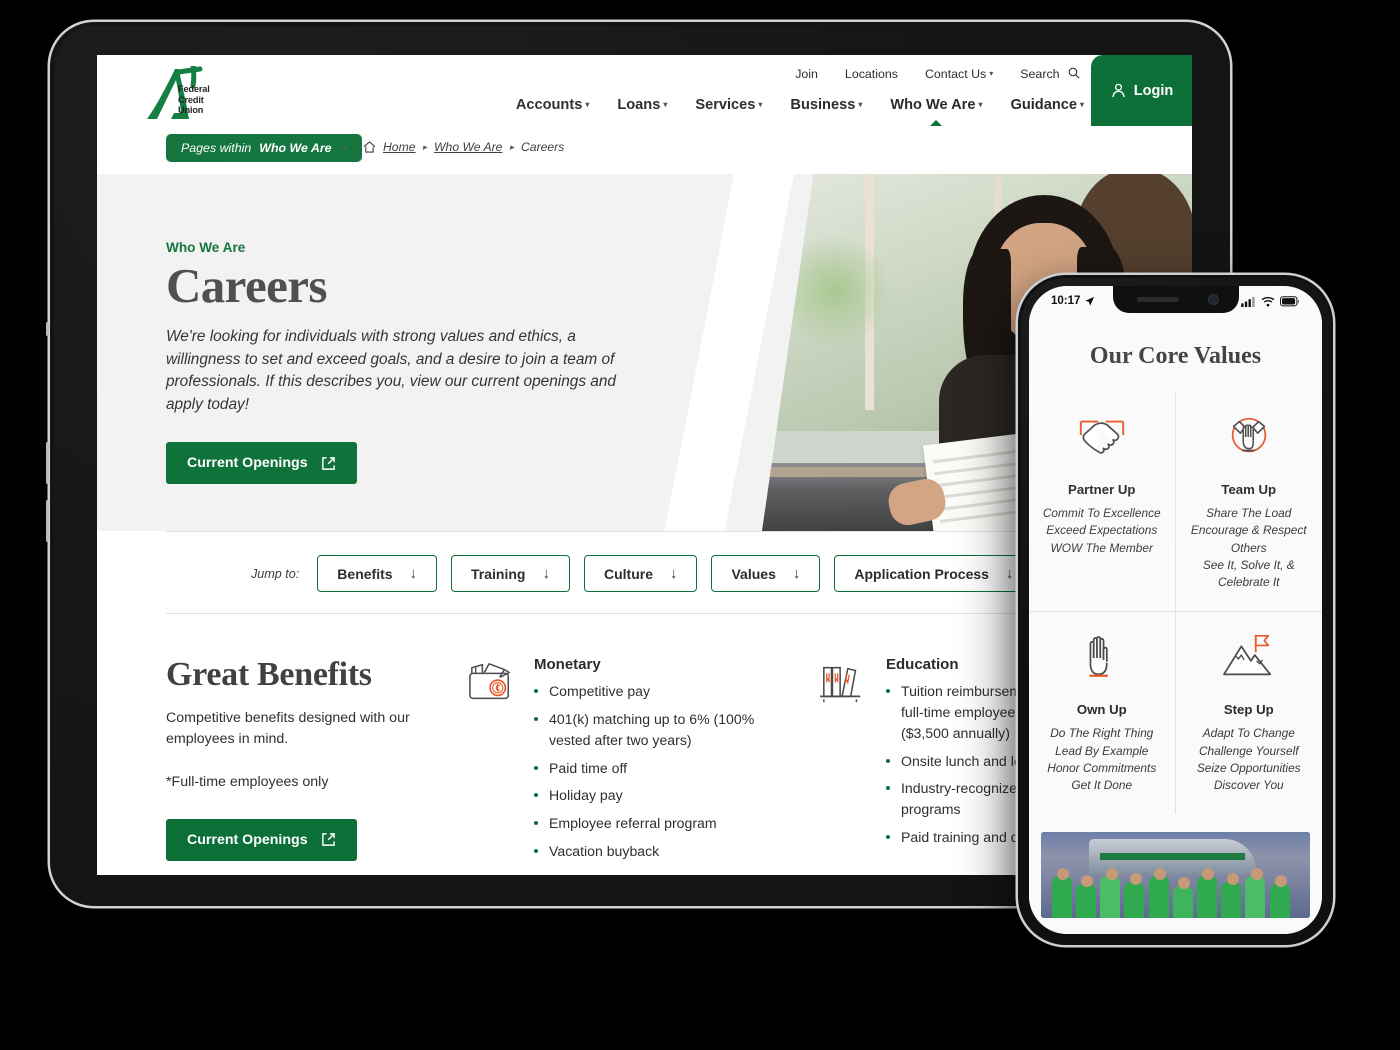 The width and height of the screenshot is (1400, 1050). What do you see at coordinates (1101, 547) in the screenshot?
I see `core-value-line: WOW The Member` at bounding box center [1101, 547].